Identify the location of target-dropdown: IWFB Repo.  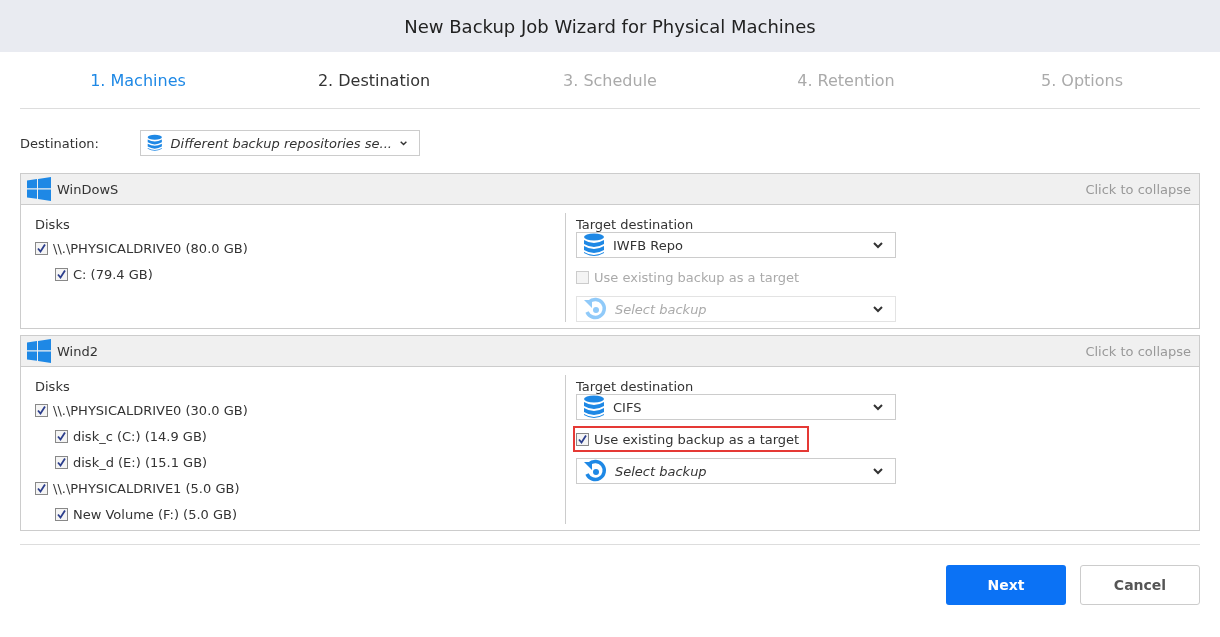
(736, 245).